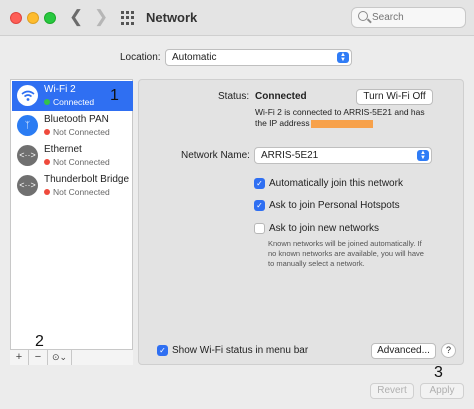 This screenshot has width=474, height=409. What do you see at coordinates (324, 228) in the screenshot?
I see `ask-new-networks-label: Ask to join new networks` at bounding box center [324, 228].